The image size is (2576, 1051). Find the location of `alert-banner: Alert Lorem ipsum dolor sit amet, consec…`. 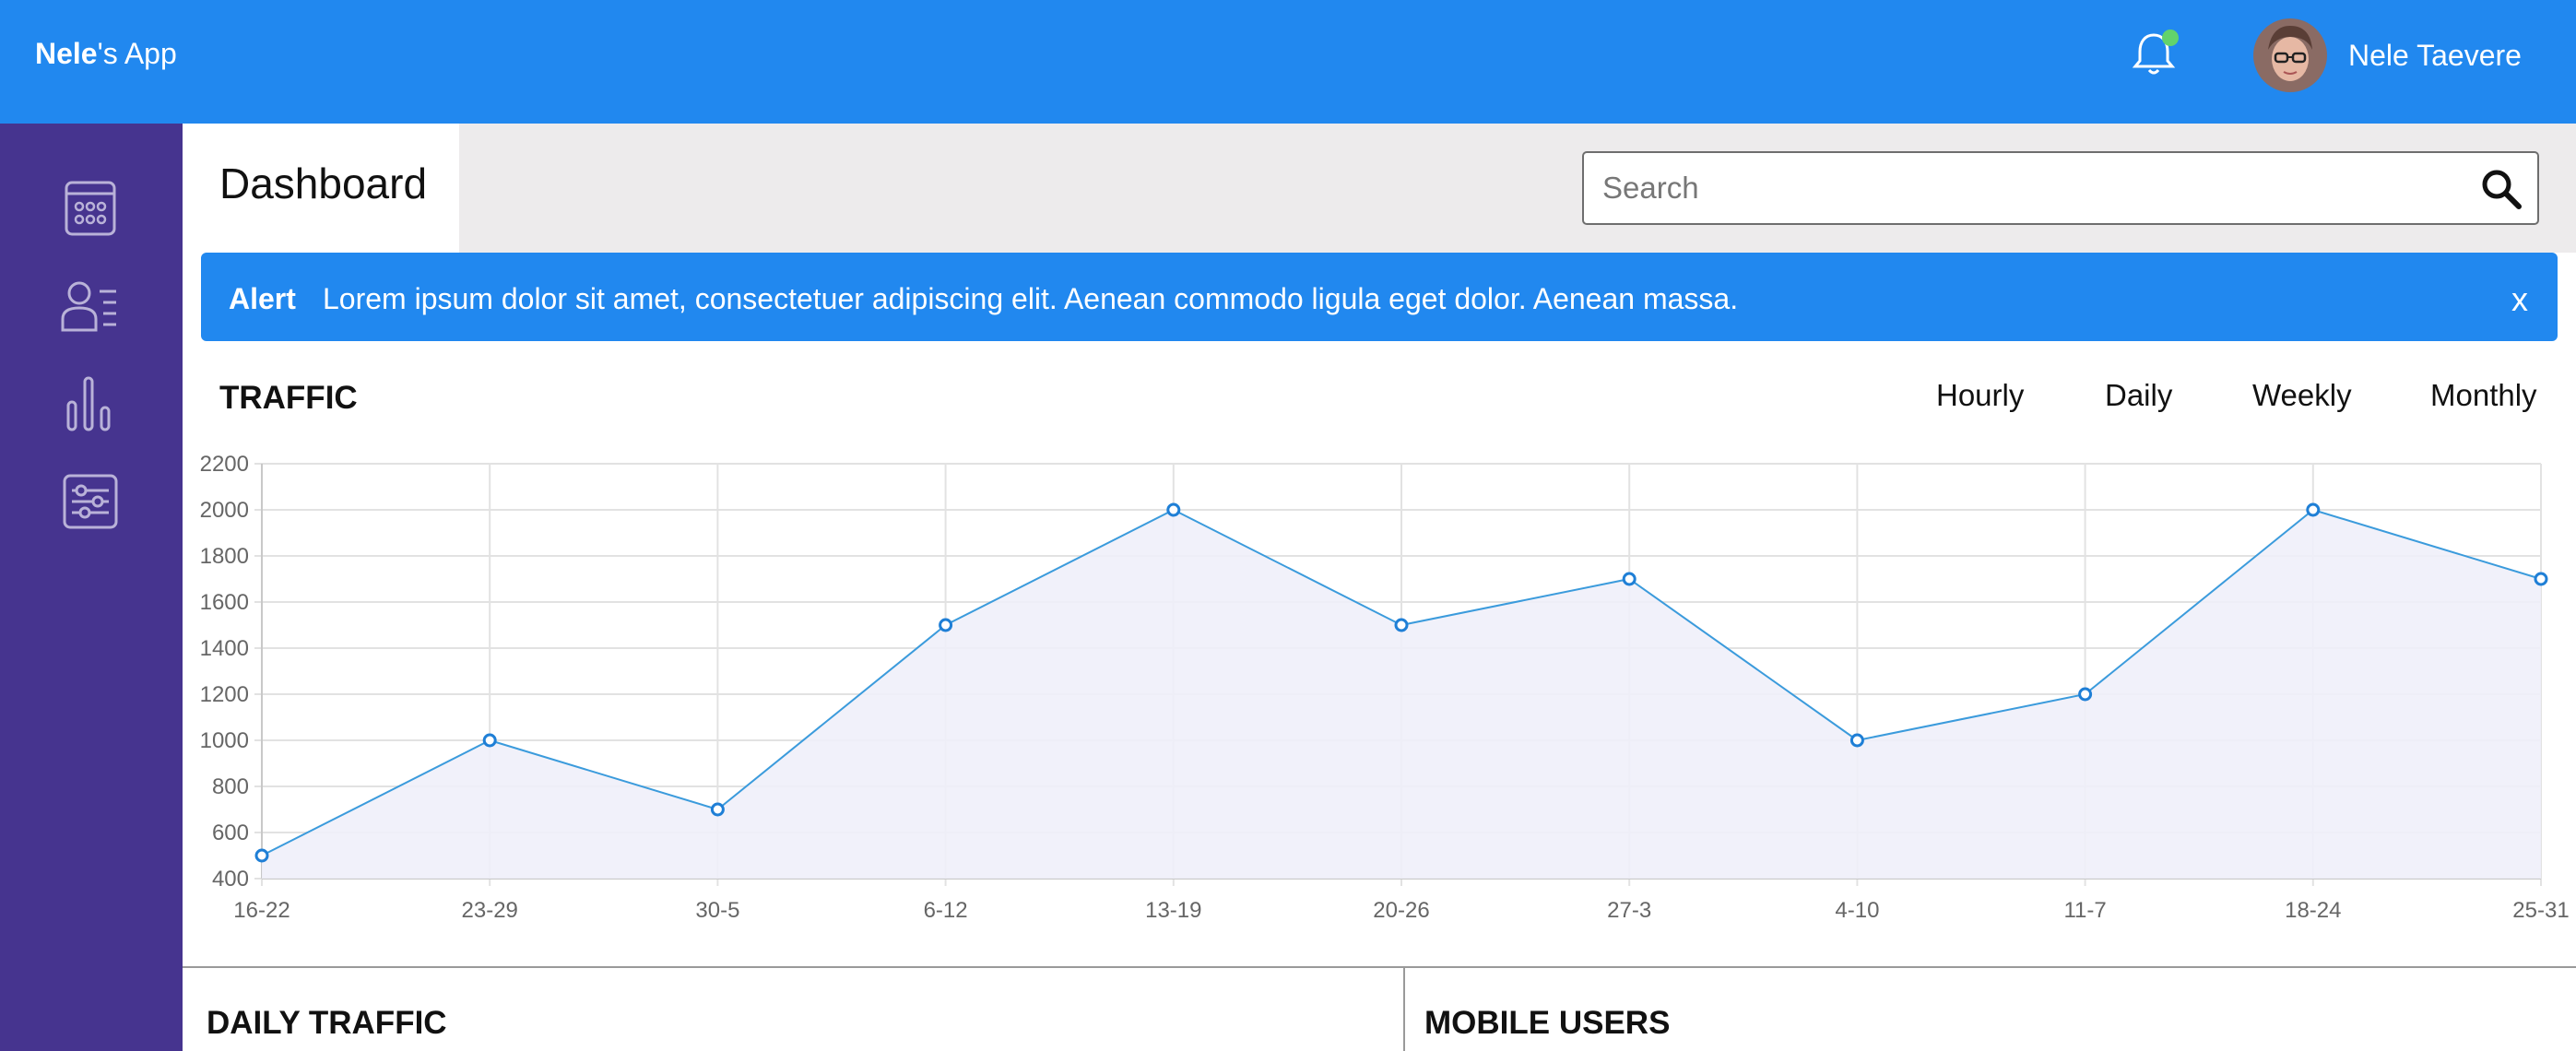

alert-banner: Alert Lorem ipsum dolor sit amet, consec… is located at coordinates (1379, 297).